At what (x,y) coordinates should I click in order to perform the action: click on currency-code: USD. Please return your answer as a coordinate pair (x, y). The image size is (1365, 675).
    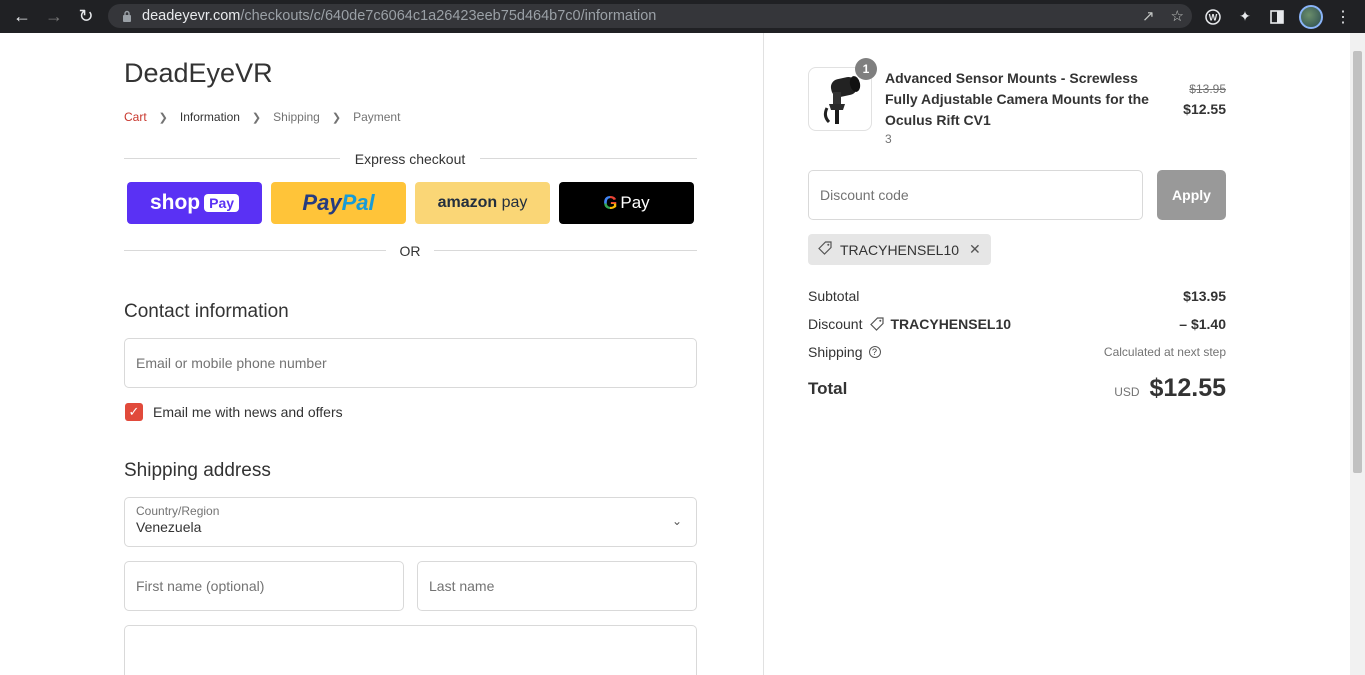
    Looking at the image, I should click on (1127, 392).